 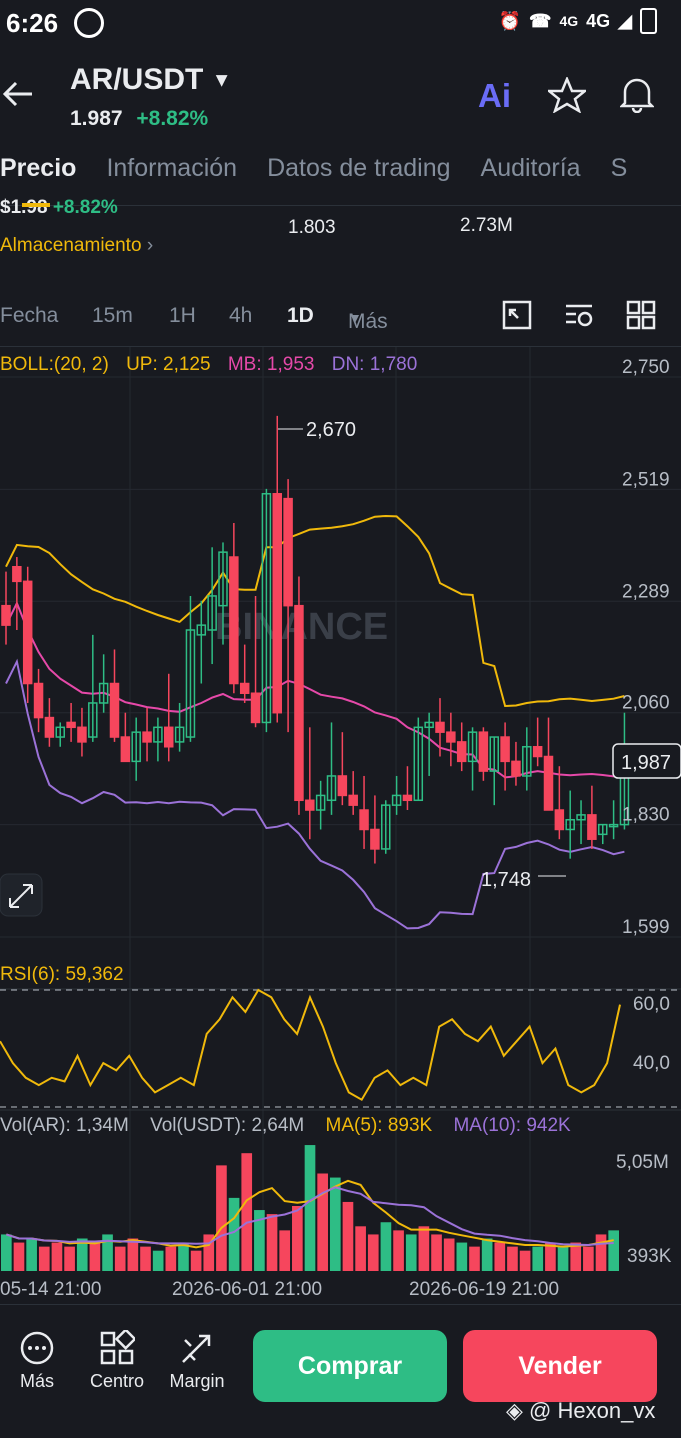 What do you see at coordinates (112, 316) in the screenshot?
I see `tf-15m: 15m` at bounding box center [112, 316].